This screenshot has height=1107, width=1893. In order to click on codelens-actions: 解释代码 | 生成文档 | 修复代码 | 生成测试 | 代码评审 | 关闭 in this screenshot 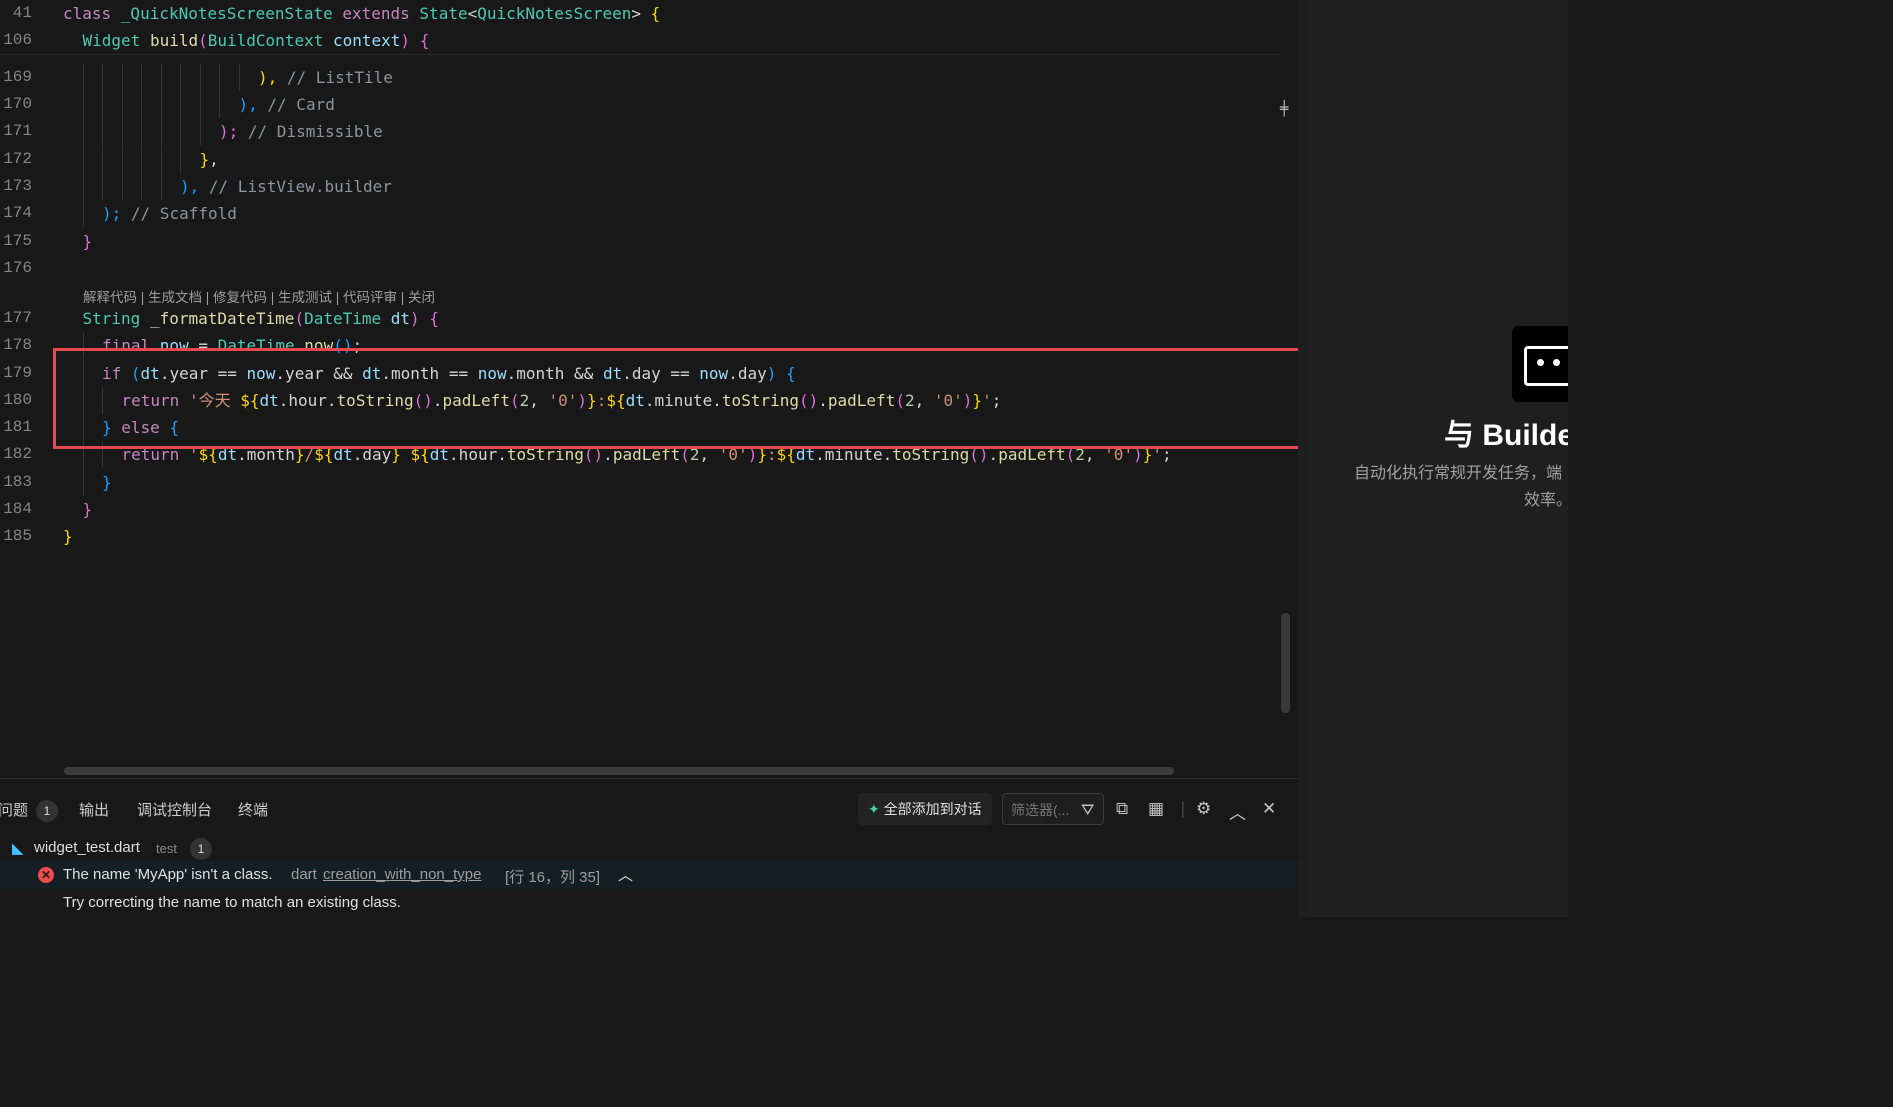, I will do `click(259, 296)`.